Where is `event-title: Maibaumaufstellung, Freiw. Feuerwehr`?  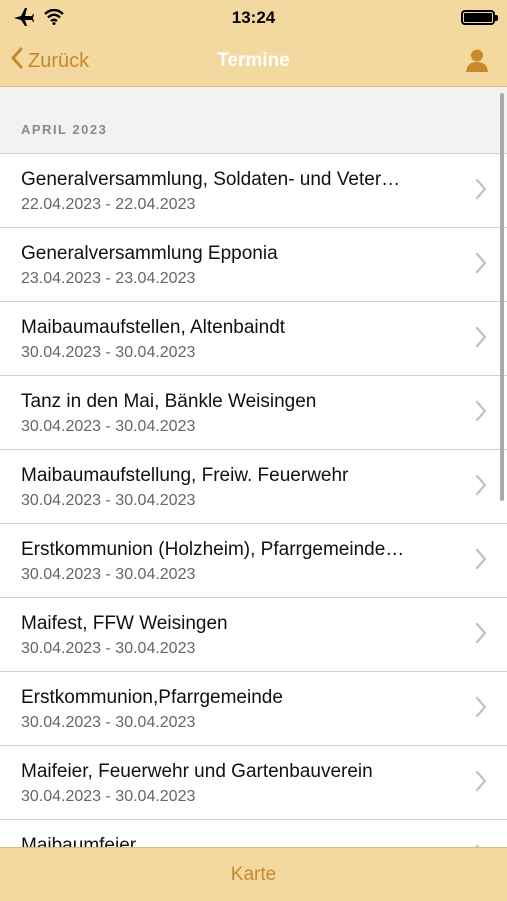 event-title: Maibaumaufstellung, Freiw. Feuerwehr is located at coordinates (185, 475).